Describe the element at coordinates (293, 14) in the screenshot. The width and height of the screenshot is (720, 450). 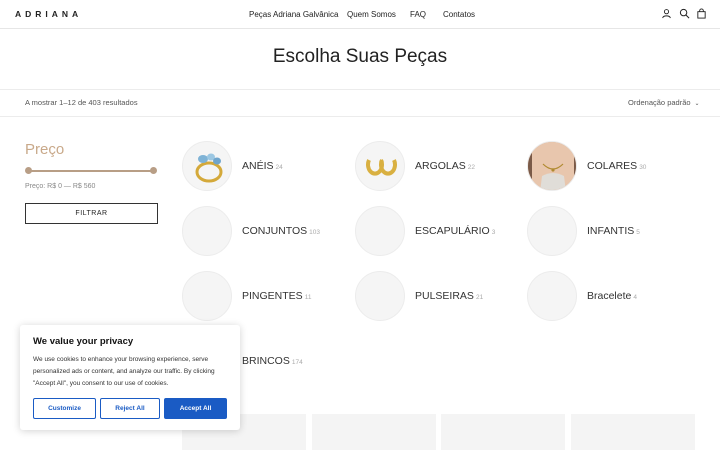
I see `nav-link-pecas: Peças Adriana Galvânica` at that location.